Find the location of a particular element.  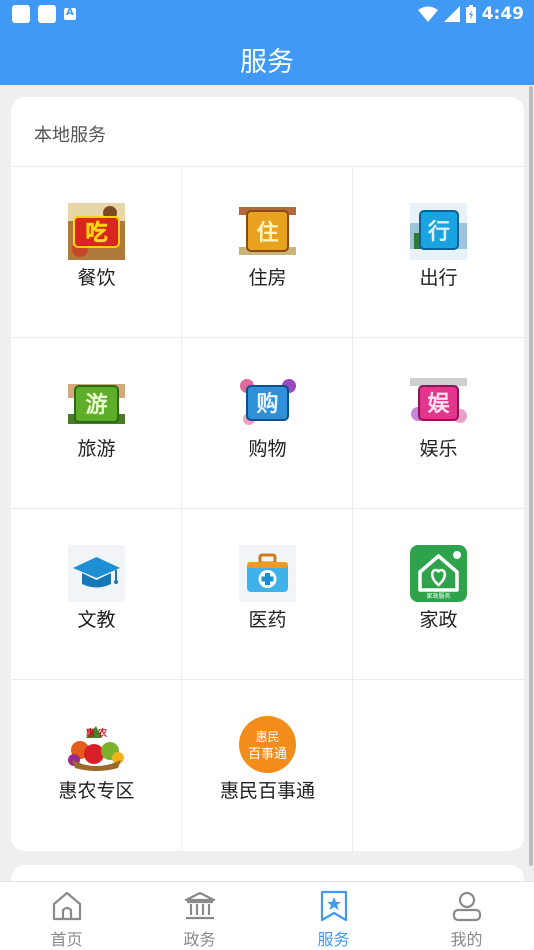

service-item-education: 文教 is located at coordinates (96, 594).